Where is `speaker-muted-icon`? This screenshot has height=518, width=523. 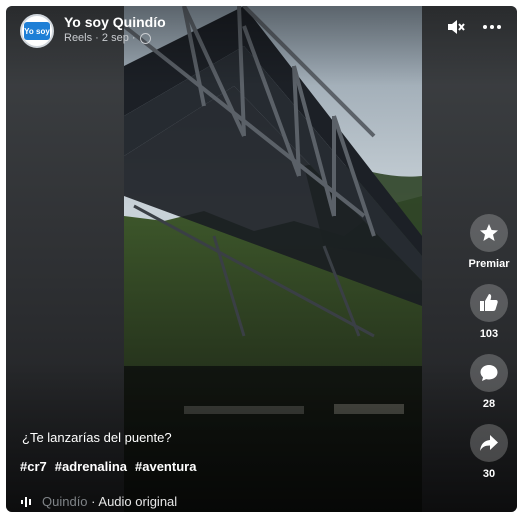
speaker-muted-icon is located at coordinates (456, 27).